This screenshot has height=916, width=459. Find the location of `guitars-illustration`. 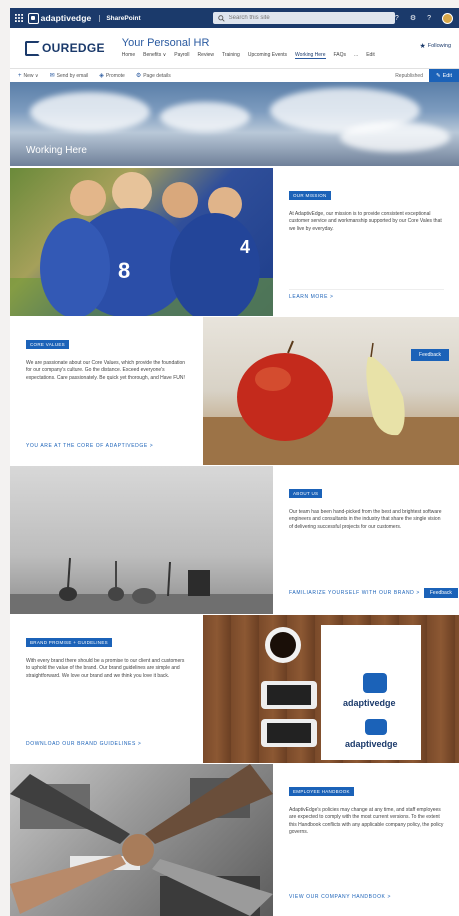

guitars-illustration is located at coordinates (141, 585).